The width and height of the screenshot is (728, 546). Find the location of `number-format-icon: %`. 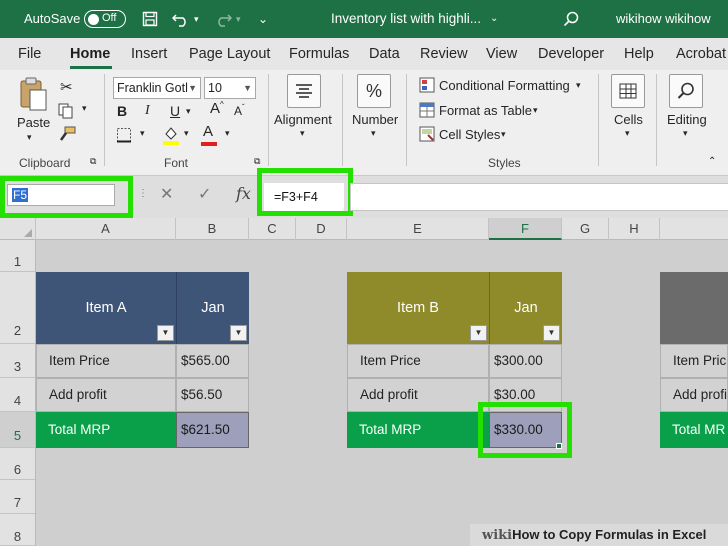

number-format-icon: % is located at coordinates (374, 91).